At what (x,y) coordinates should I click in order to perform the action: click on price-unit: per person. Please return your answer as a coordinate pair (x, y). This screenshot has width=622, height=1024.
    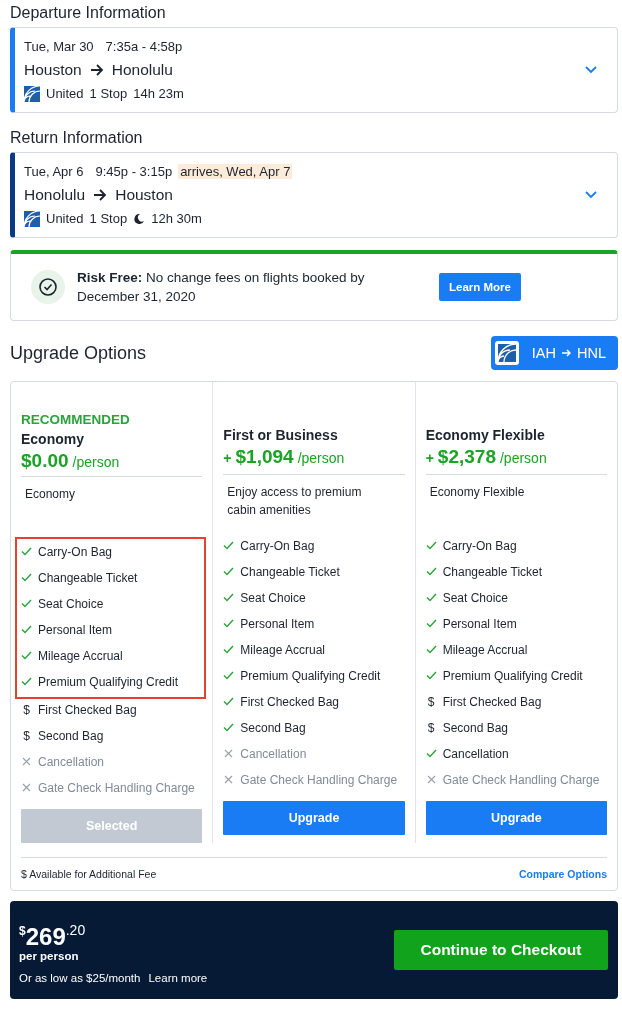
    Looking at the image, I should click on (49, 955).